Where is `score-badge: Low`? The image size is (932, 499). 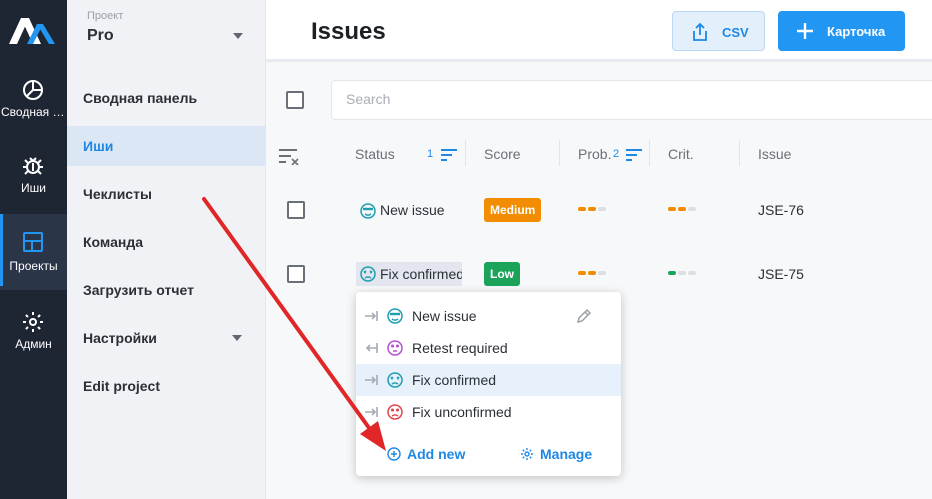 score-badge: Low is located at coordinates (502, 274).